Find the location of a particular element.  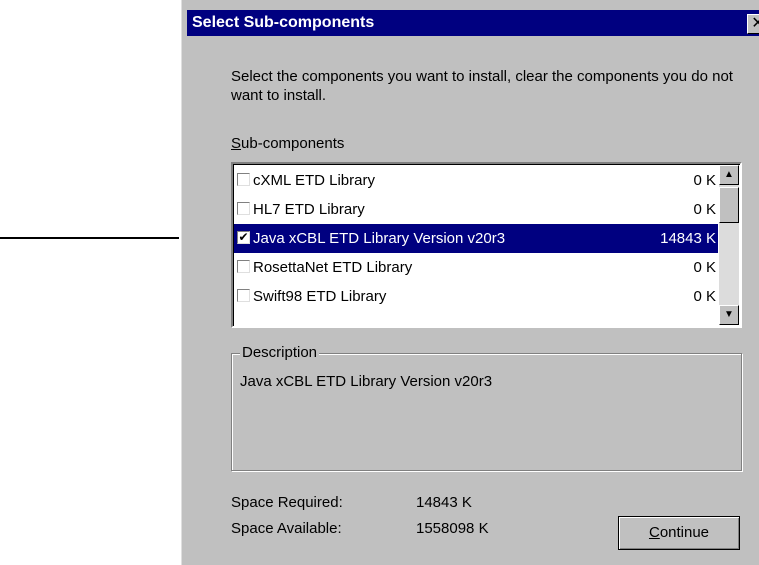

list-item: Swift98 ETD Library 0 K is located at coordinates (476, 296).